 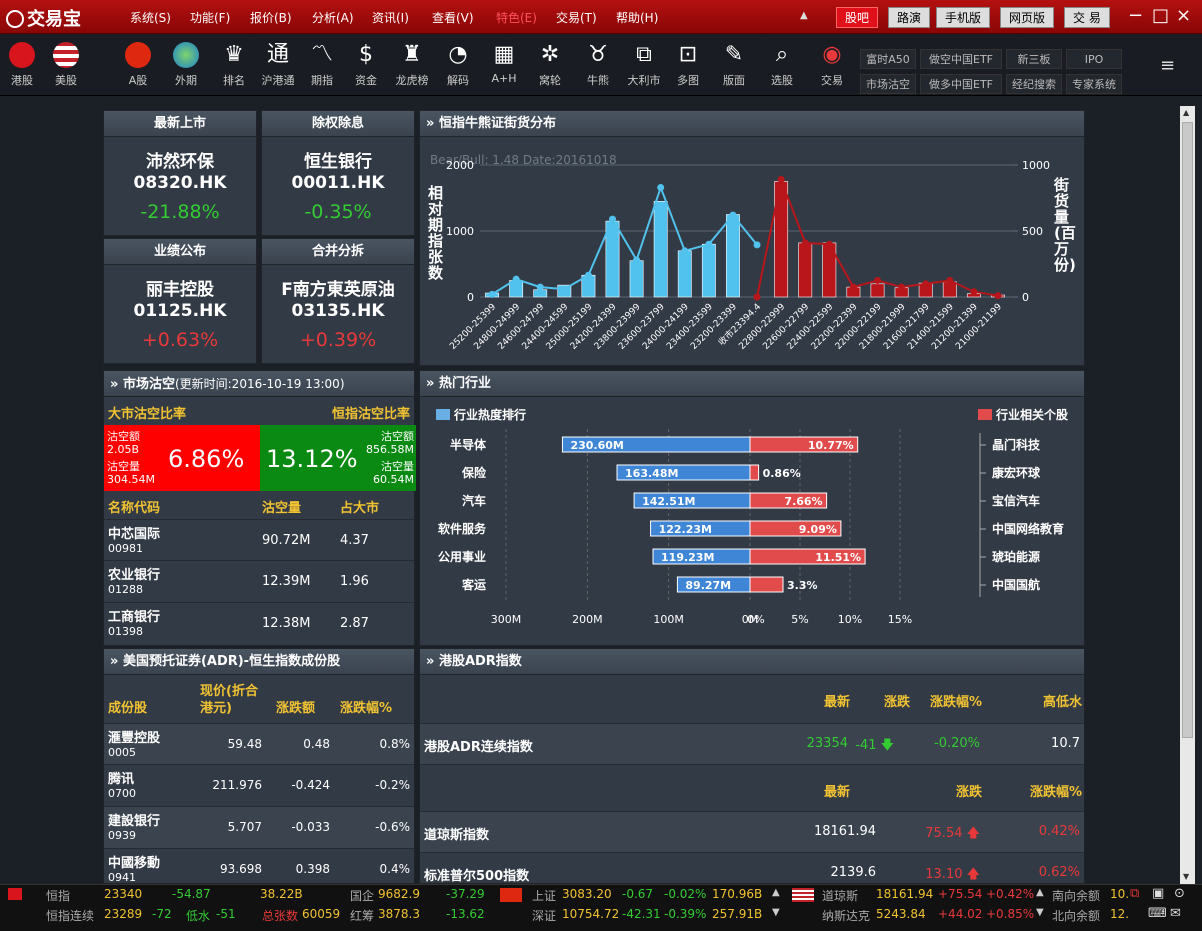 What do you see at coordinates (458, 63) in the screenshot?
I see `tool-decode: ◔ 解码` at bounding box center [458, 63].